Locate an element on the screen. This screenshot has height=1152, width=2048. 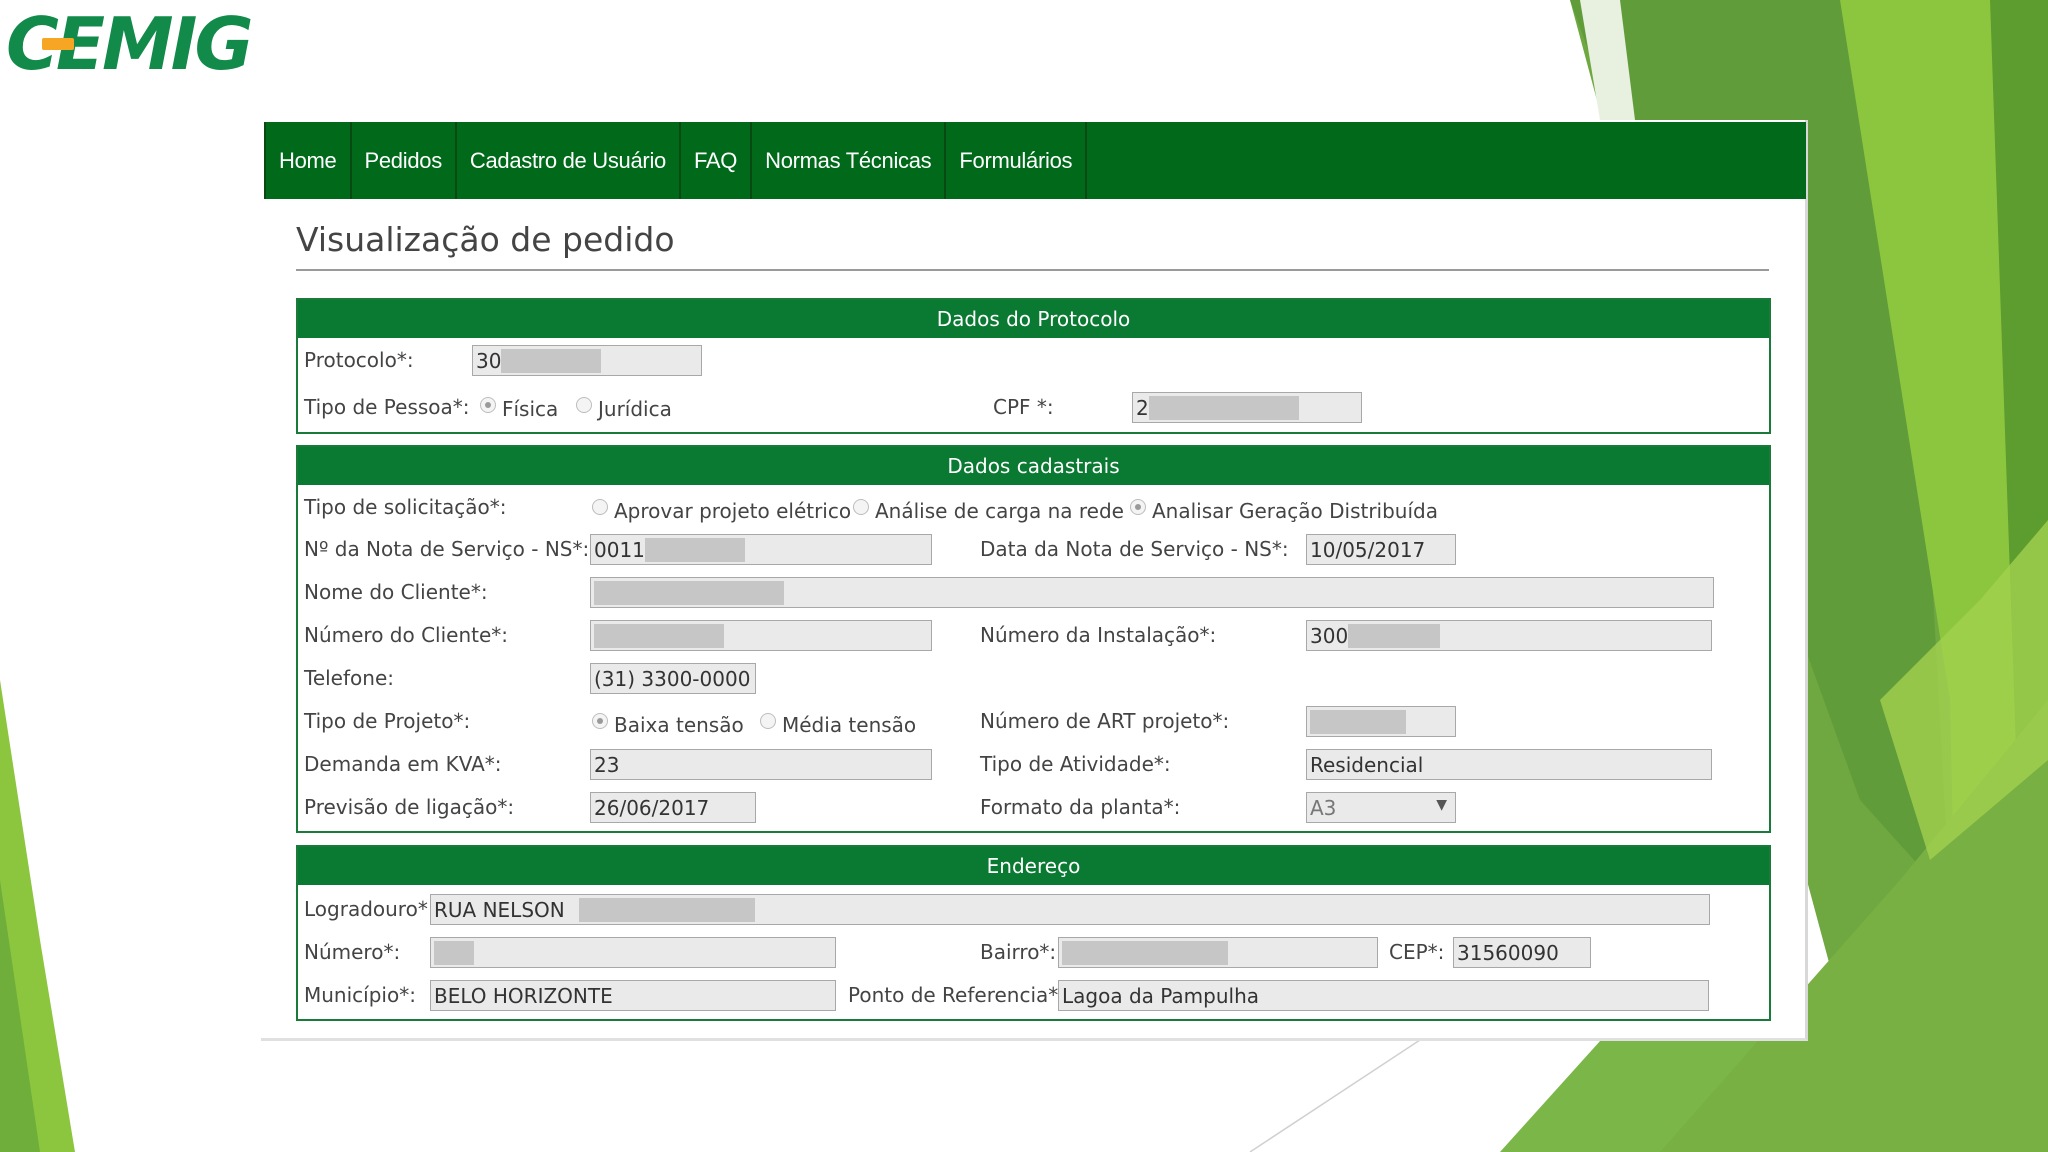
radio-media-tensao-label: Média tensão is located at coordinates (849, 725).